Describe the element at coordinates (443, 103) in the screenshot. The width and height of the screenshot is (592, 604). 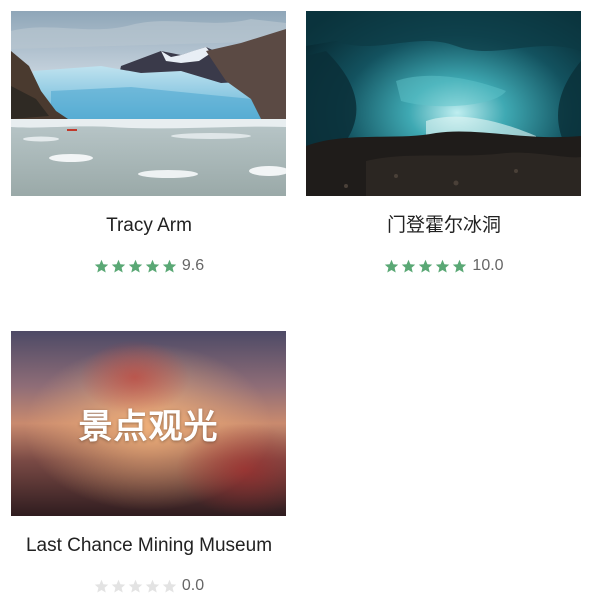
I see `attraction-photo-ice-cave` at that location.